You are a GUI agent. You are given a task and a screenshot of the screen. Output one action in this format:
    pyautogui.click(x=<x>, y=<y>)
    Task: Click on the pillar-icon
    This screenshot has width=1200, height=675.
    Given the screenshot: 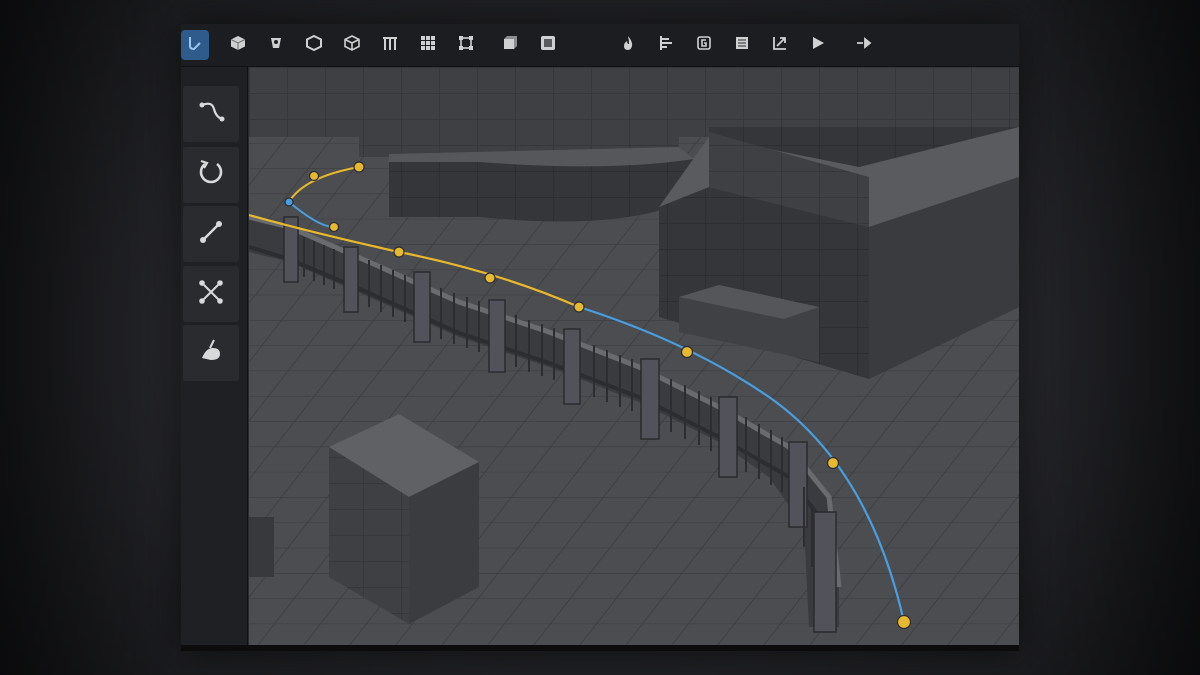 What is the action you would take?
    pyautogui.click(x=390, y=45)
    